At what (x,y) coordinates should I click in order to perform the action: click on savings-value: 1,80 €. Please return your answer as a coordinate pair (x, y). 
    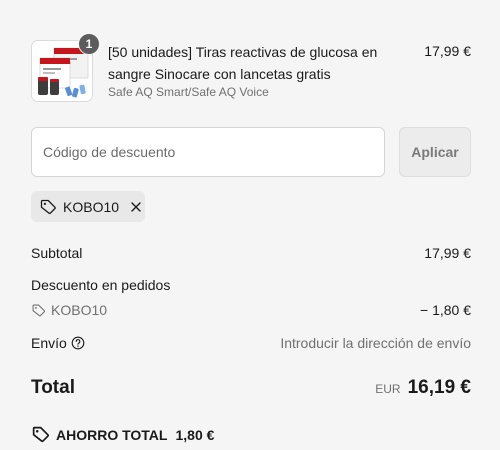
    Looking at the image, I should click on (195, 434).